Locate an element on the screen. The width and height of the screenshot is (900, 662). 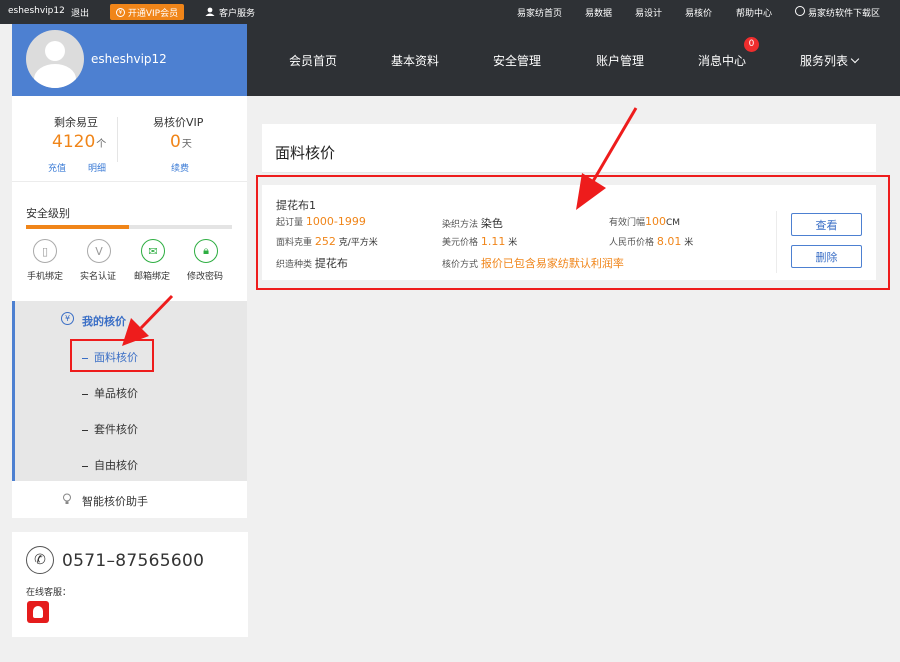
topbar-link-design: 易设计 is located at coordinates (648, 12).